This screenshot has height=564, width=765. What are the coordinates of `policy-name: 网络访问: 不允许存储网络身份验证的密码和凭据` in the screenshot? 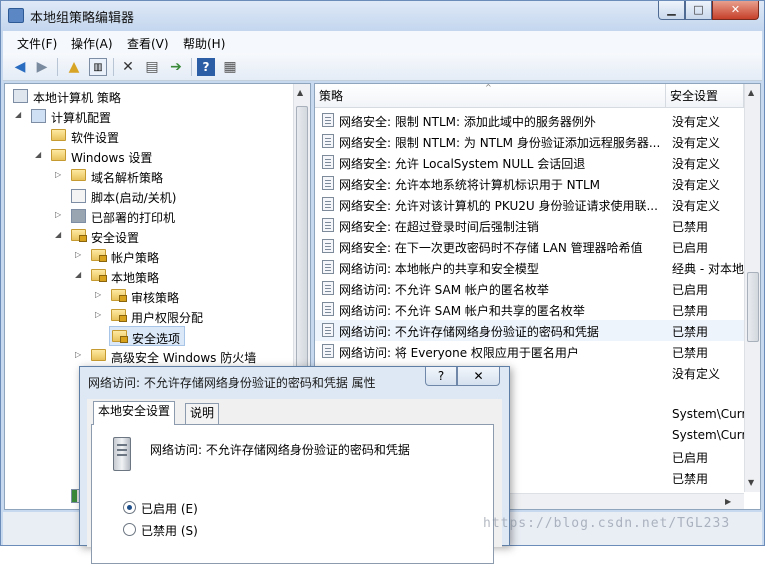 It's located at (469, 332).